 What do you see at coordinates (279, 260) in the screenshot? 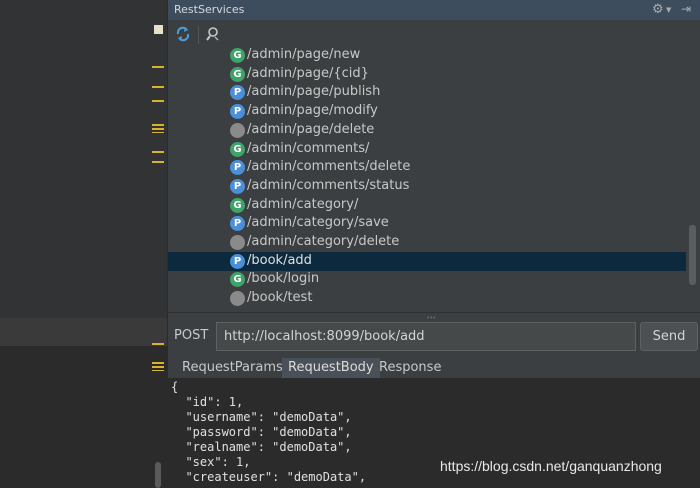
I see `tree-item-path: /book/add` at bounding box center [279, 260].